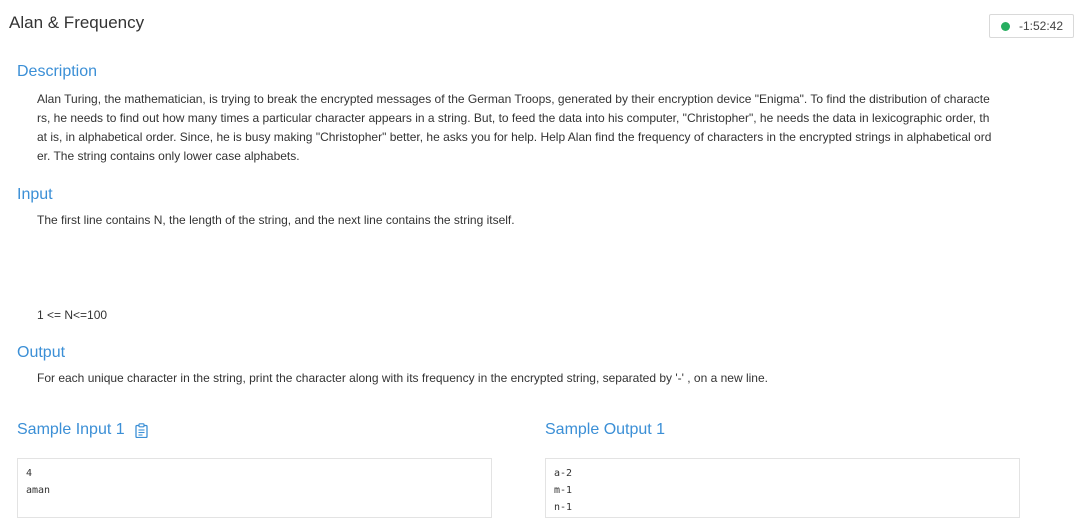 The image size is (1092, 528). What do you see at coordinates (38, 490) in the screenshot?
I see `sample-input-line: aman` at bounding box center [38, 490].